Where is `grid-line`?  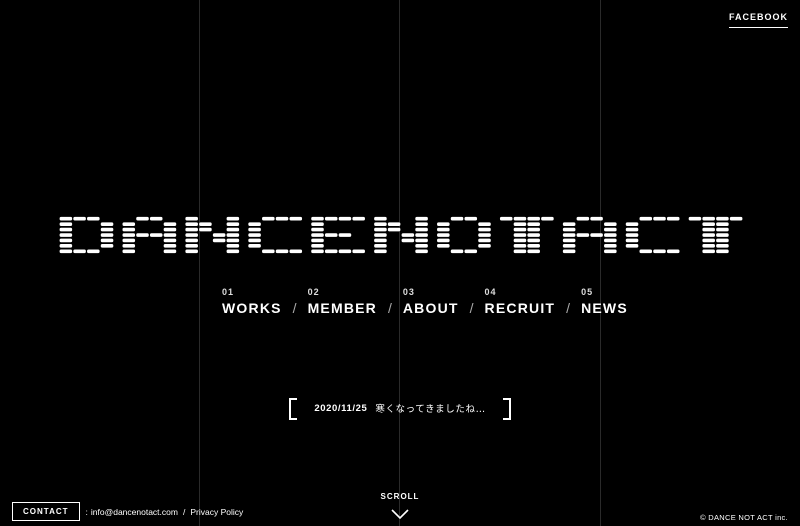
grid-line is located at coordinates (600, 263).